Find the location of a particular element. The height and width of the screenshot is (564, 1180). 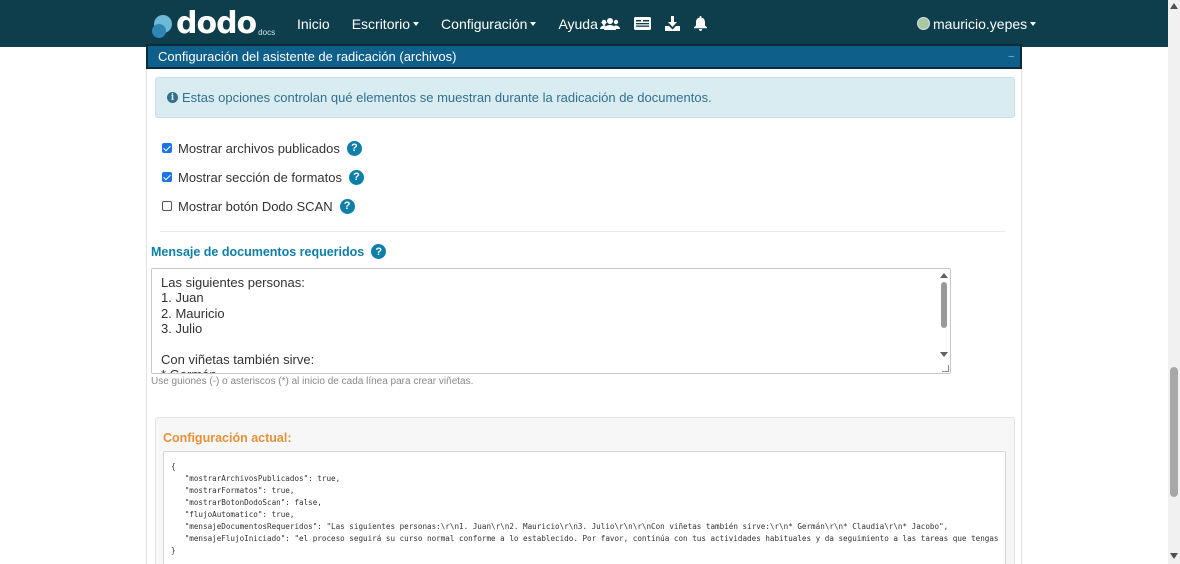

textarea-scroll-thumb is located at coordinates (944, 305).